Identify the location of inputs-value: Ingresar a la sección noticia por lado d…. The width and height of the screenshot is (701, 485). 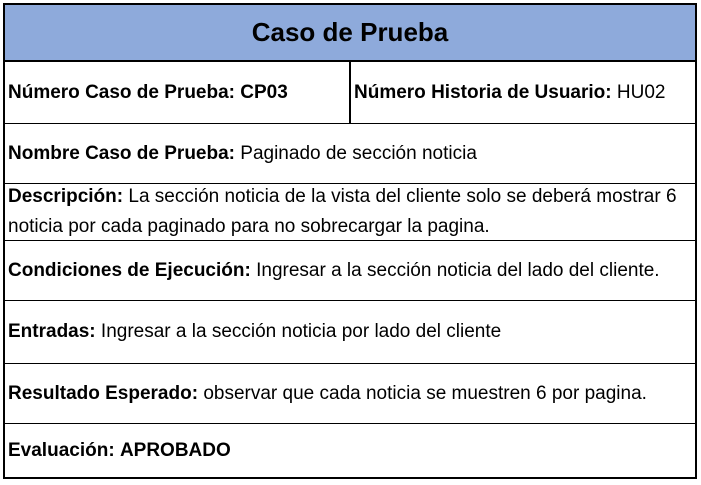
(301, 331).